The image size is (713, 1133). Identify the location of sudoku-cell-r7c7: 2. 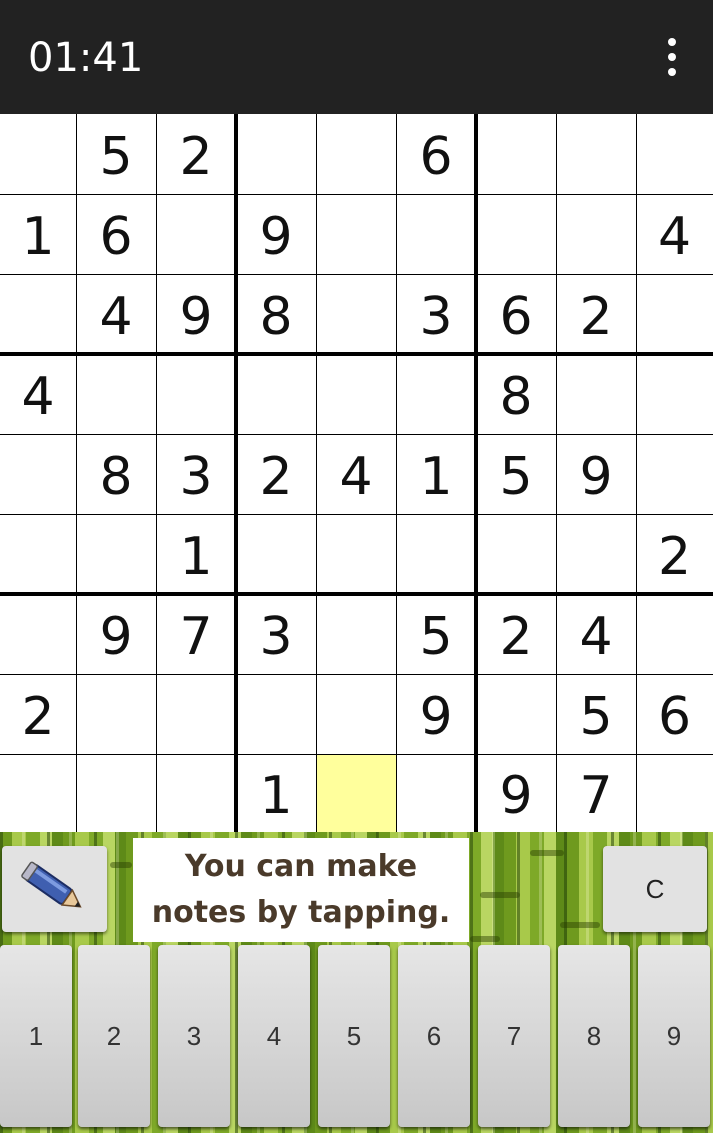
(516, 634).